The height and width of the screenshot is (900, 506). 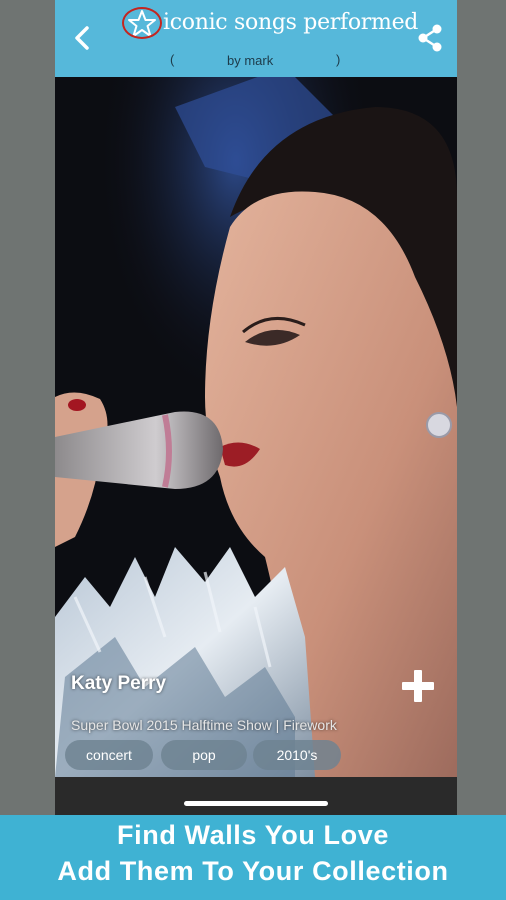 I want to click on wallpaper-caption: Super Bowl 2015 Halftime Show | Firework, so click(x=204, y=725).